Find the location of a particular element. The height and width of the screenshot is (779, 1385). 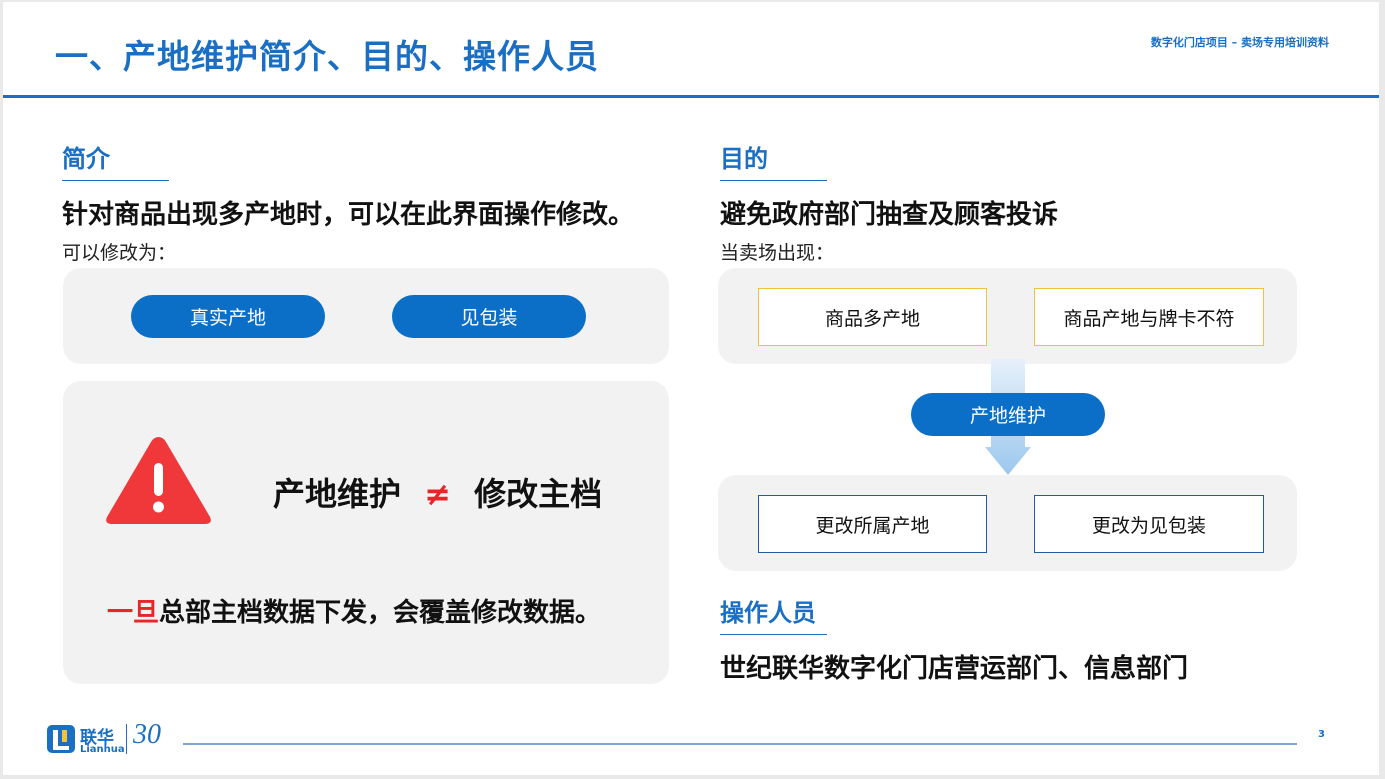

top-note: 数字化门店项目 – 卖场专用培训资料 is located at coordinates (1239, 42).